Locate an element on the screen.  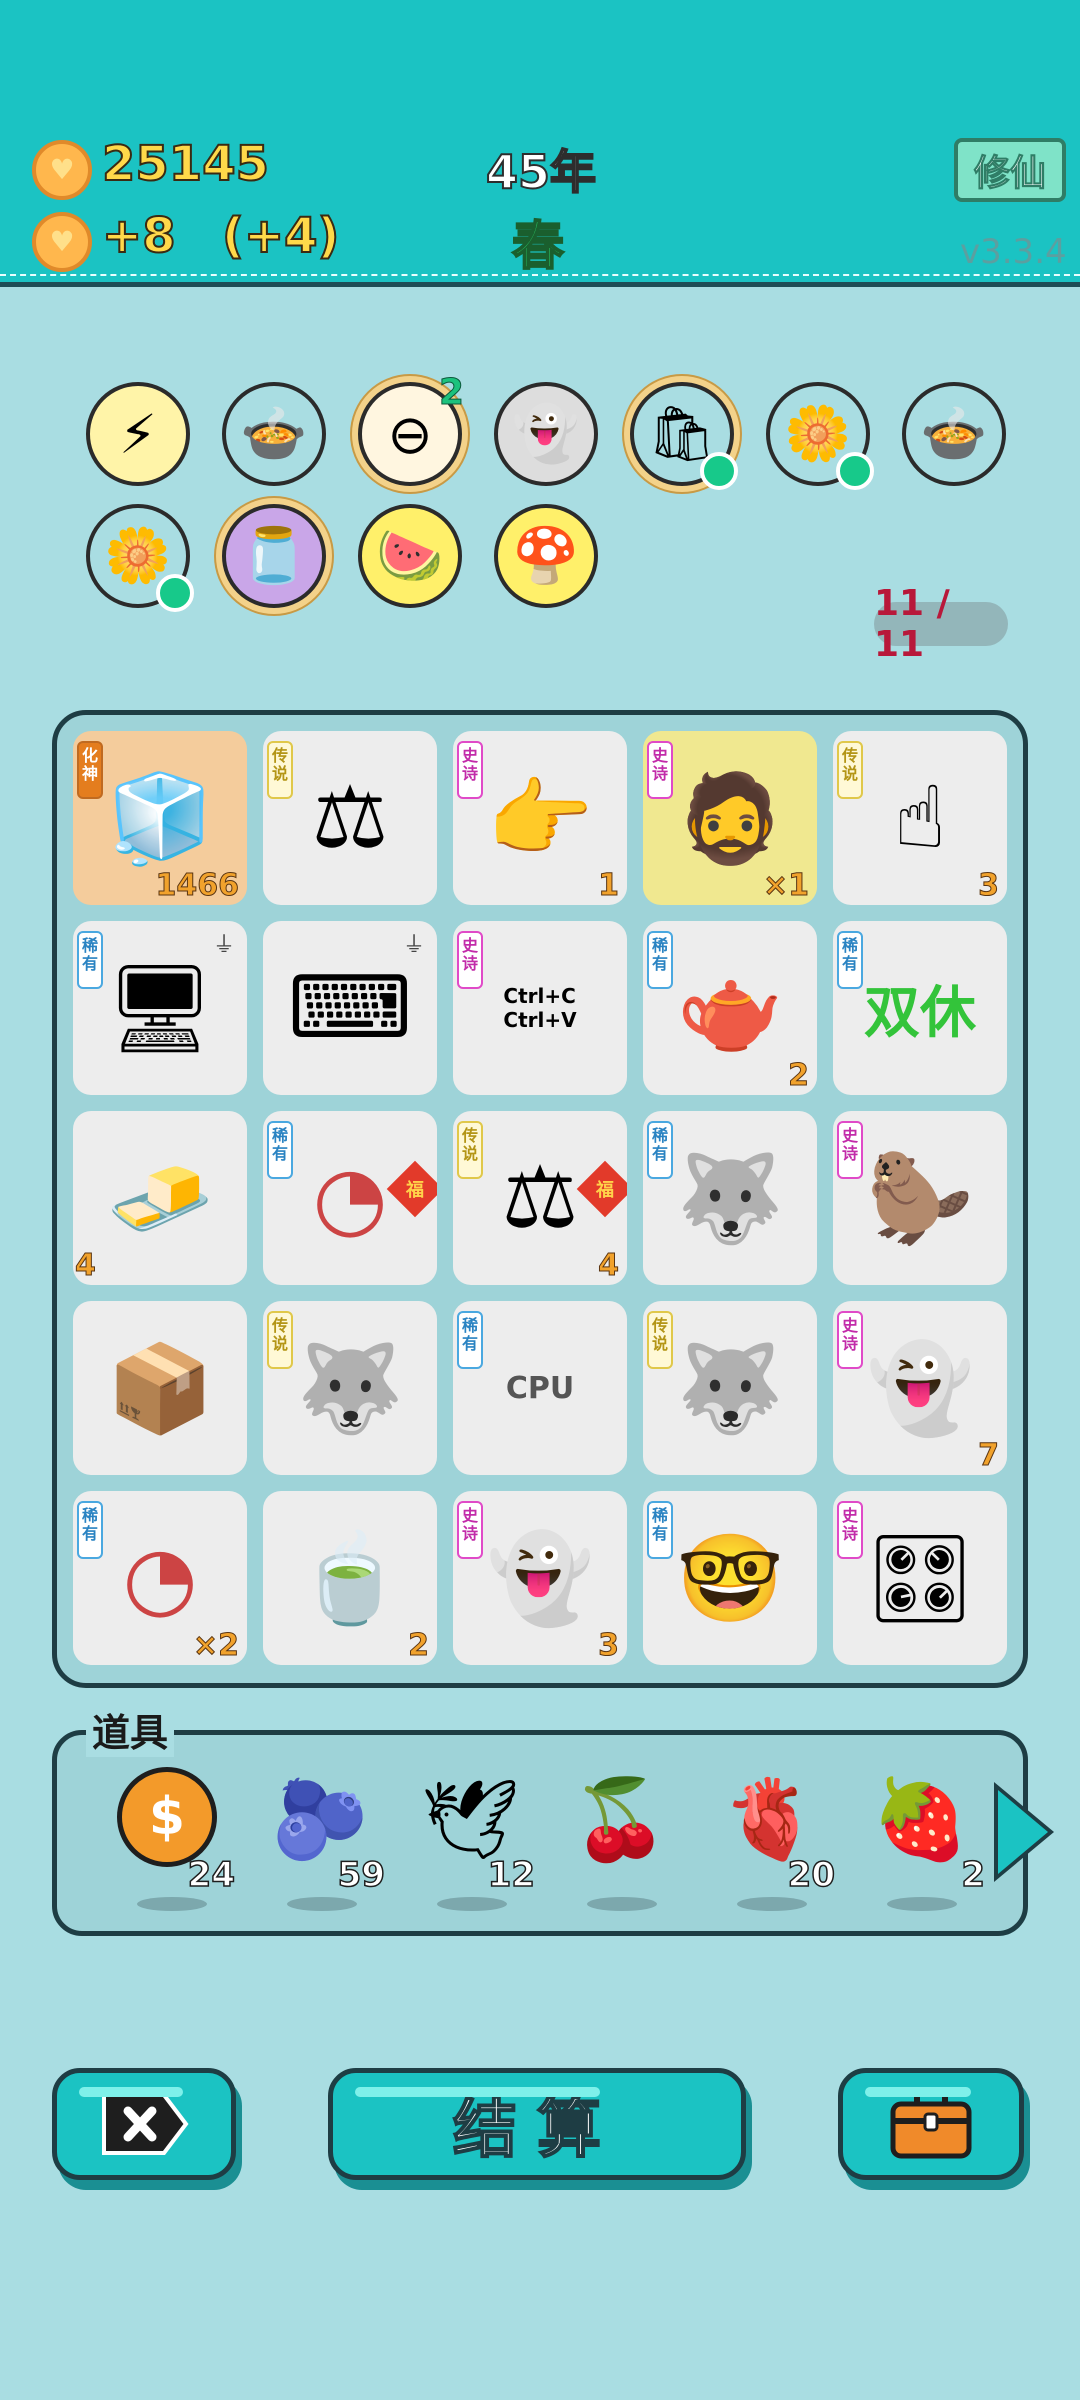
item-quantity: 7 is located at coordinates (989, 1456).